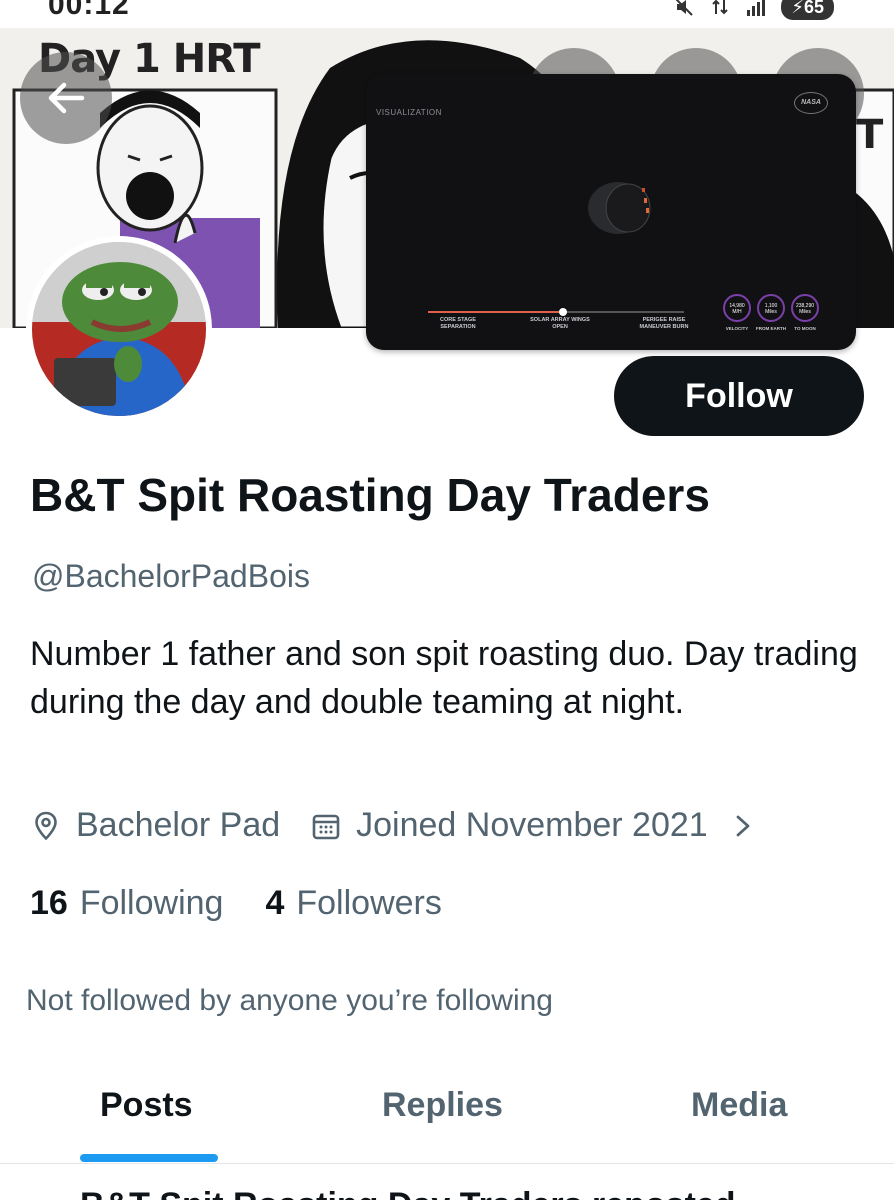 The image size is (894, 1200). I want to click on mission-progress-marker, so click(563, 312).